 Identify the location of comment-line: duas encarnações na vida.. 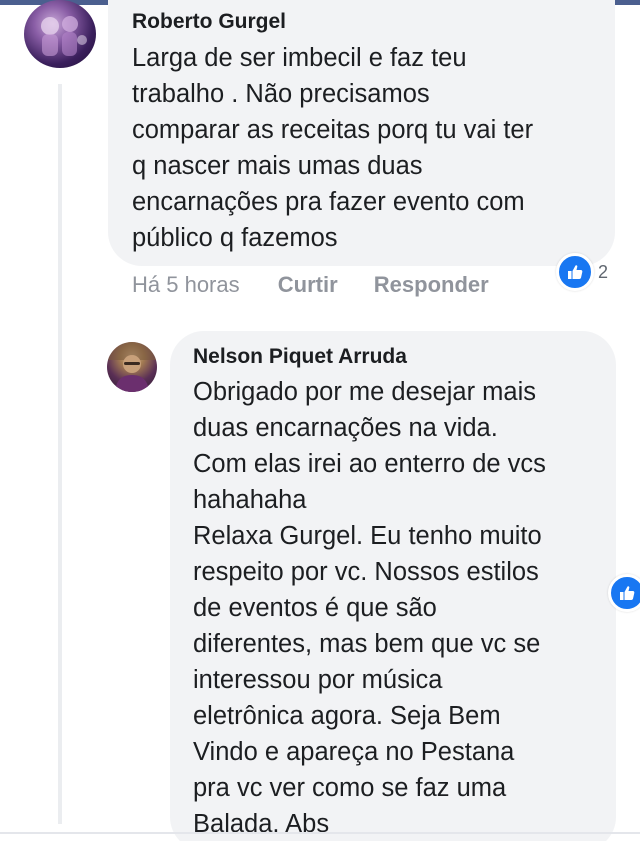
(345, 428).